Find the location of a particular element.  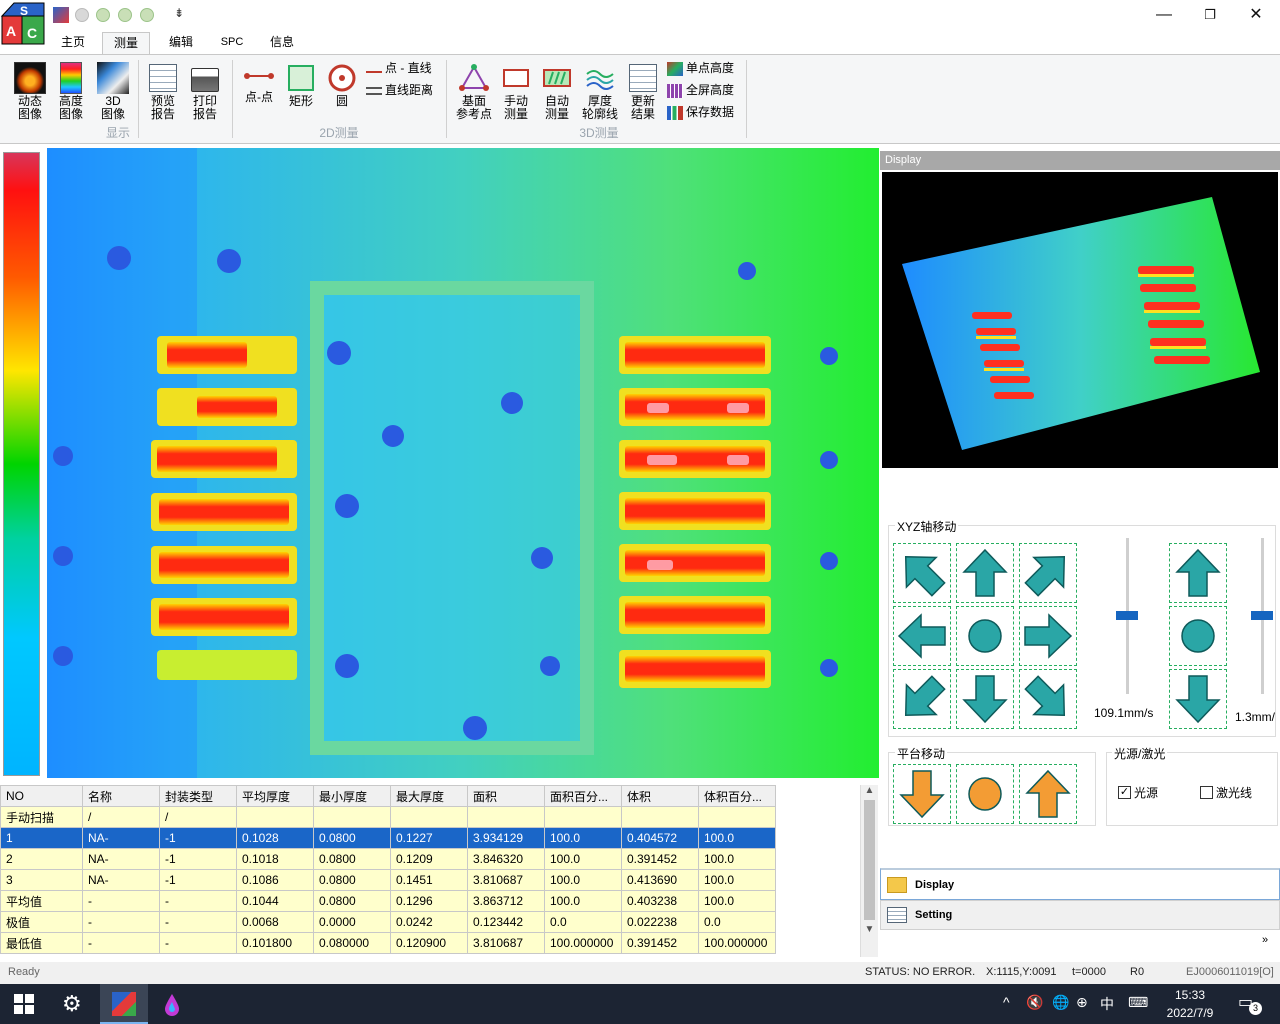

laser-checkbox: 激光线 is located at coordinates (1226, 792).